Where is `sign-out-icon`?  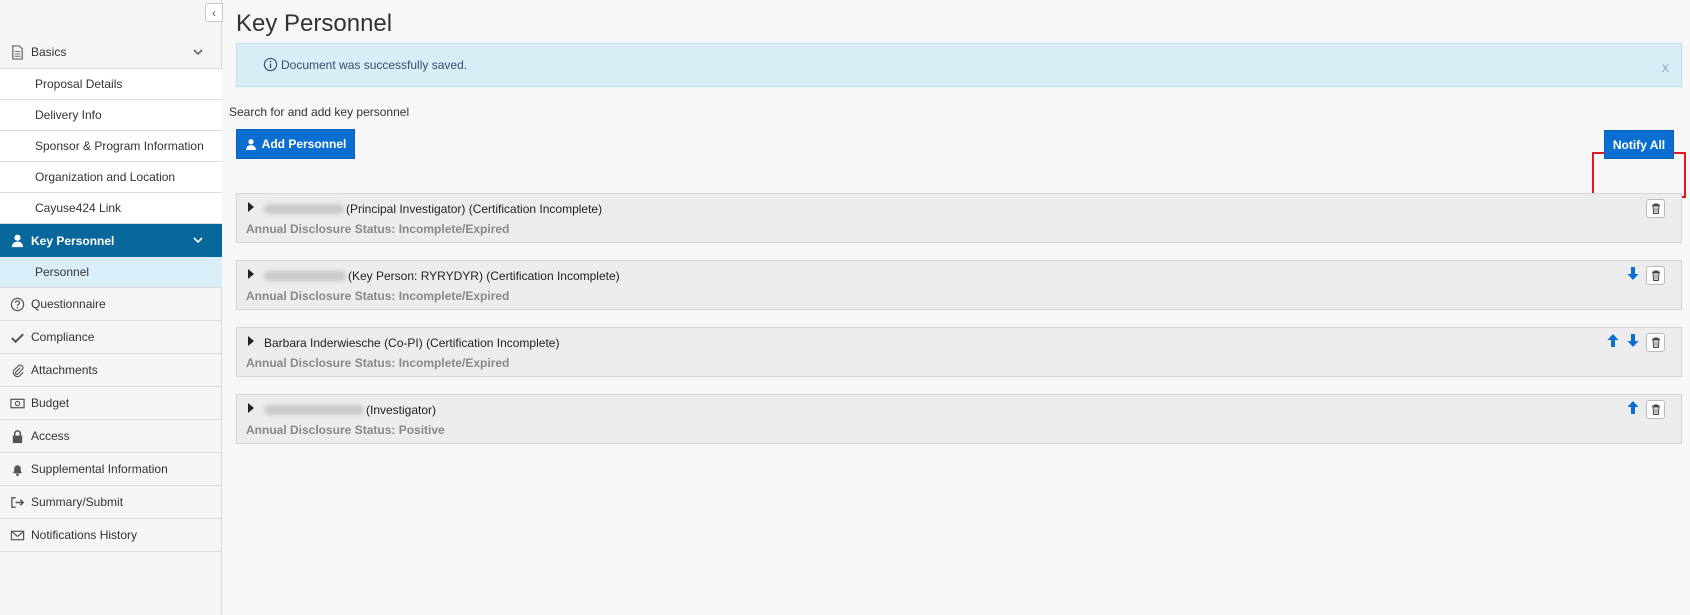
sign-out-icon is located at coordinates (17, 502).